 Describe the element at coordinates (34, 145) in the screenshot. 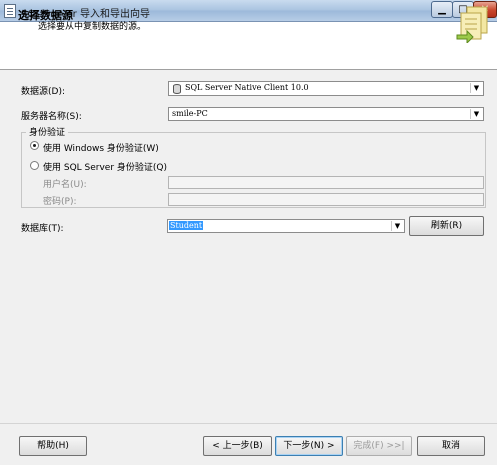

I see `auth-windows-radio` at that location.